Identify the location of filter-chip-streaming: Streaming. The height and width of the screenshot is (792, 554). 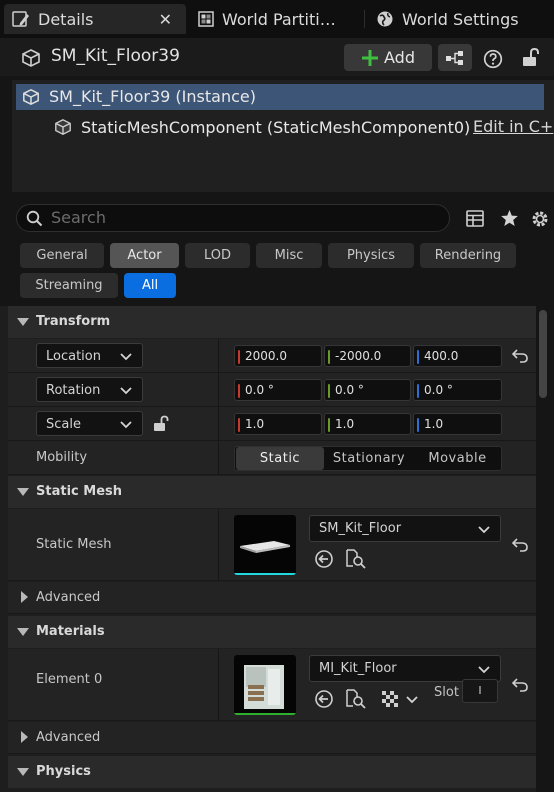
(69, 285).